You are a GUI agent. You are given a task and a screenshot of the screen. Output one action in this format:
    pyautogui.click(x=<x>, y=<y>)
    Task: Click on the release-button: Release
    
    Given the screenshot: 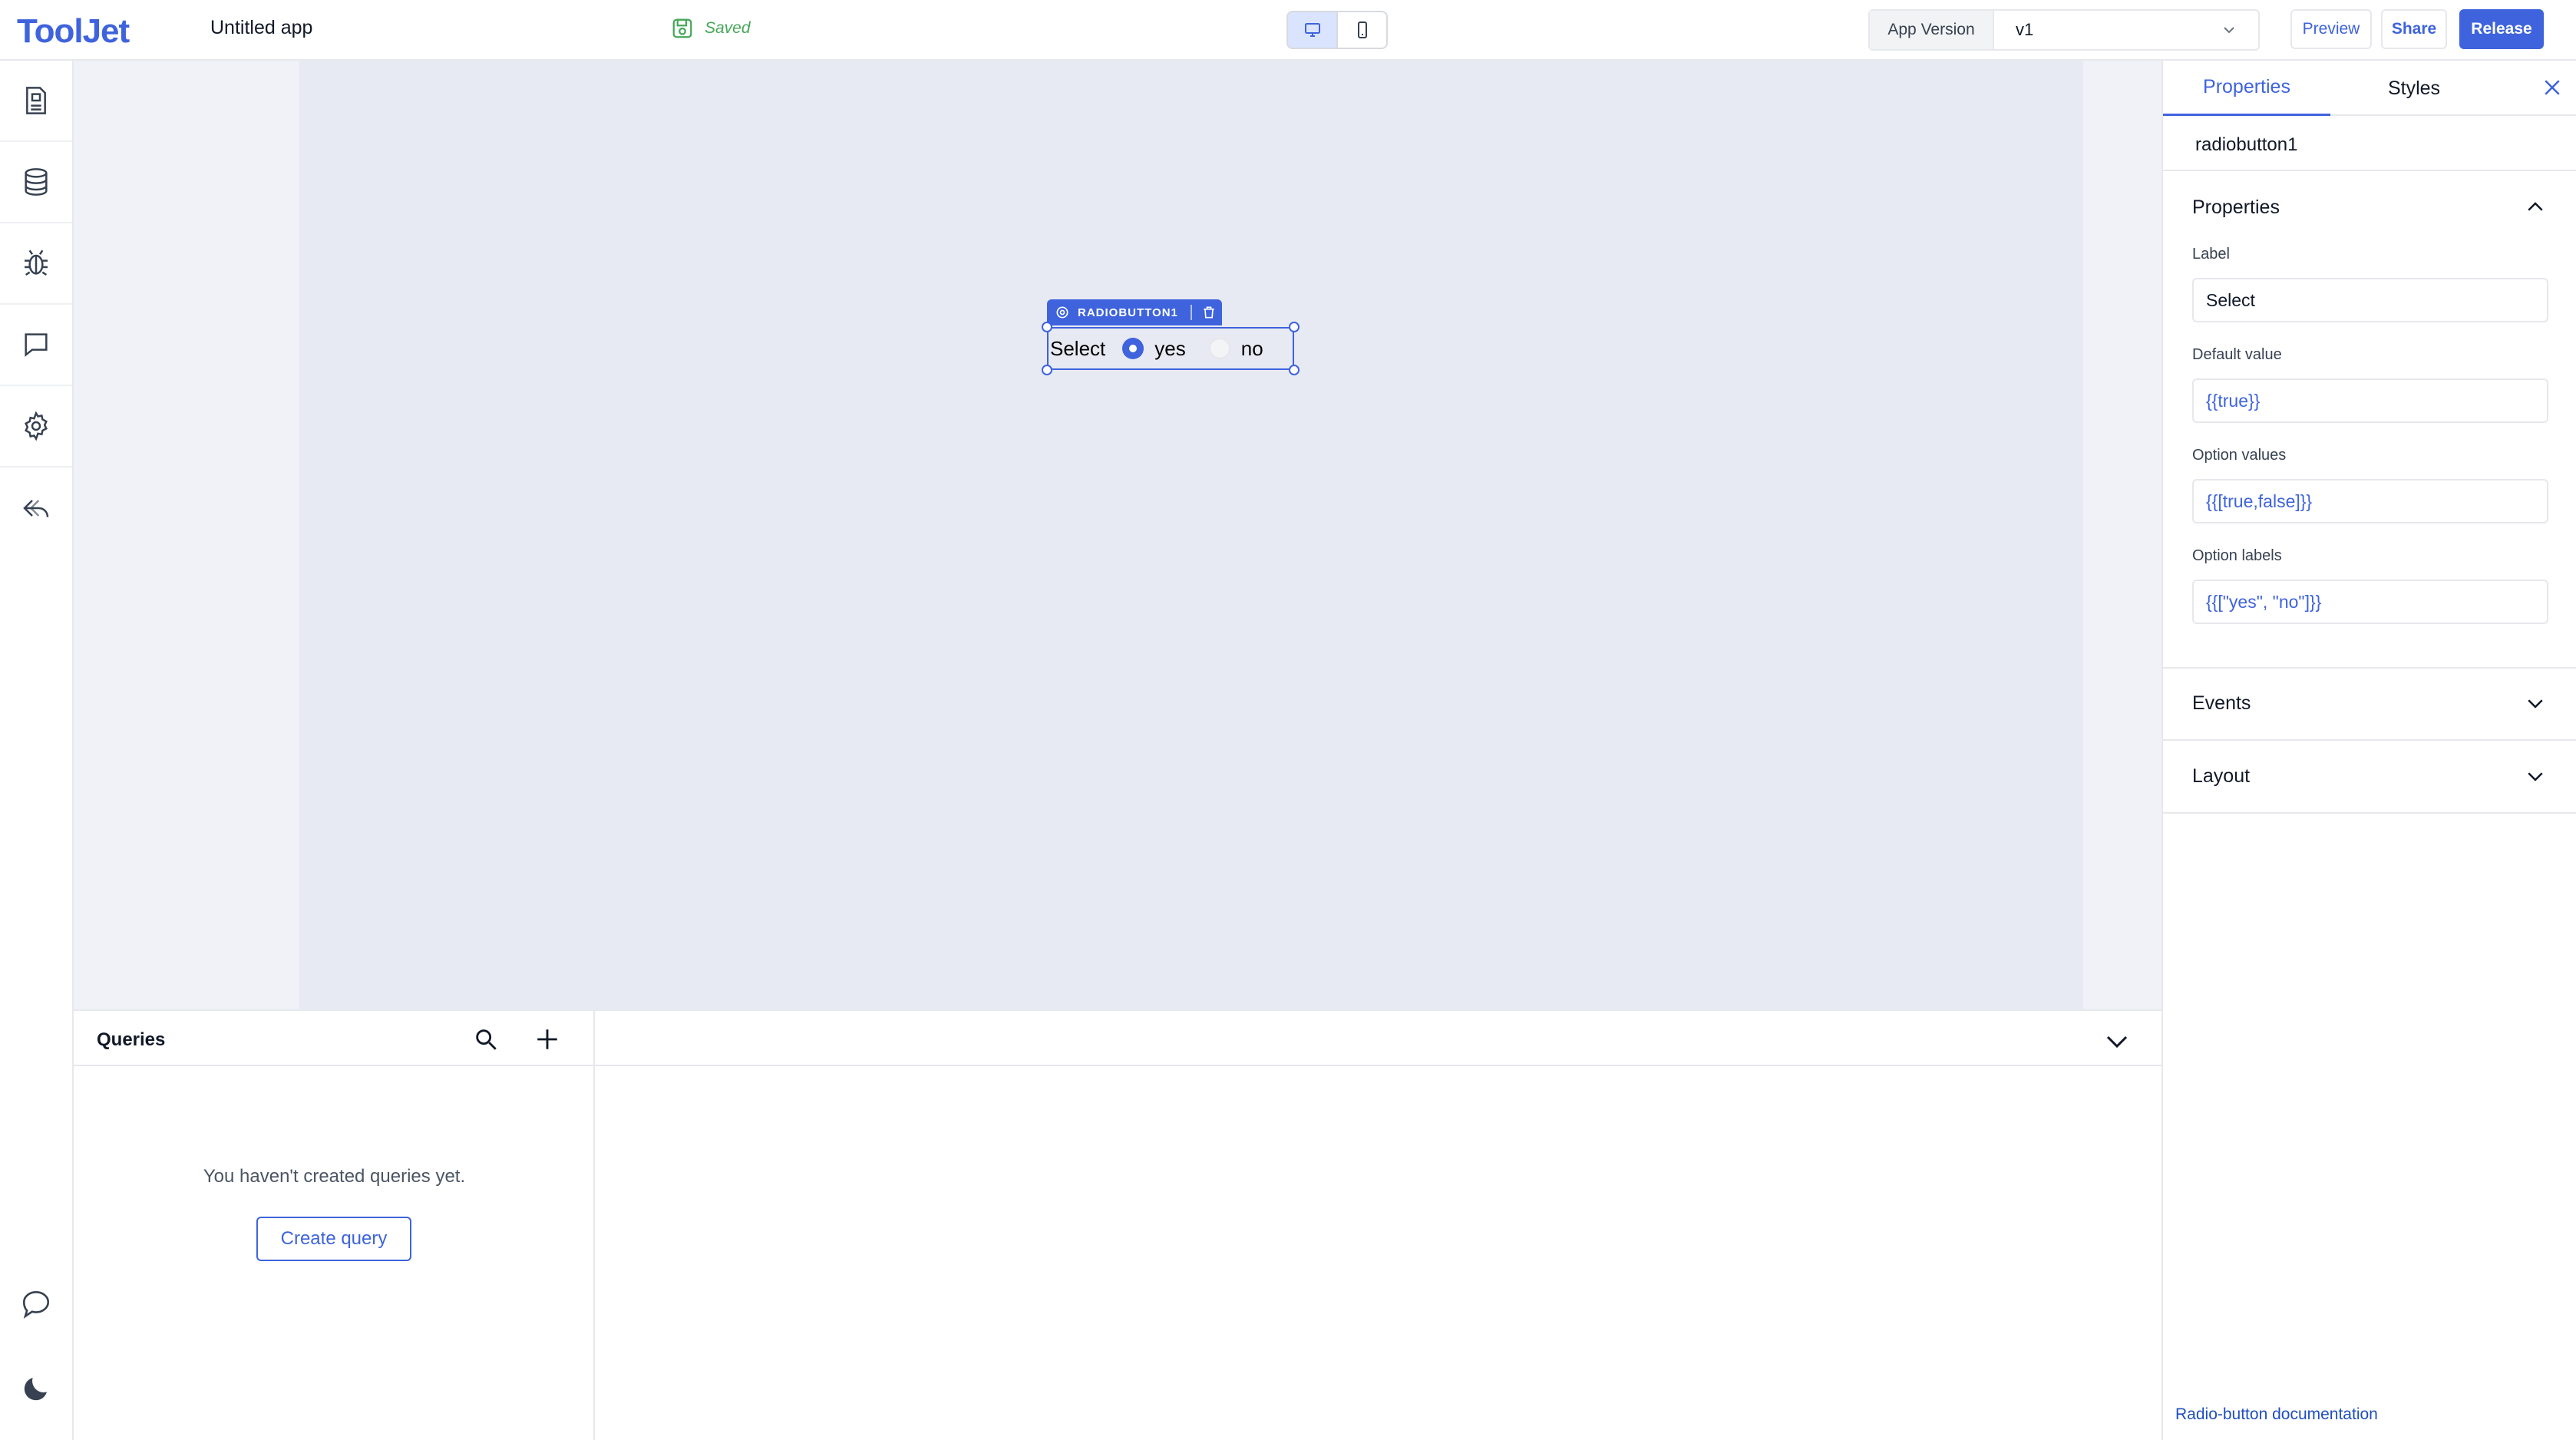 What is the action you would take?
    pyautogui.click(x=2501, y=29)
    